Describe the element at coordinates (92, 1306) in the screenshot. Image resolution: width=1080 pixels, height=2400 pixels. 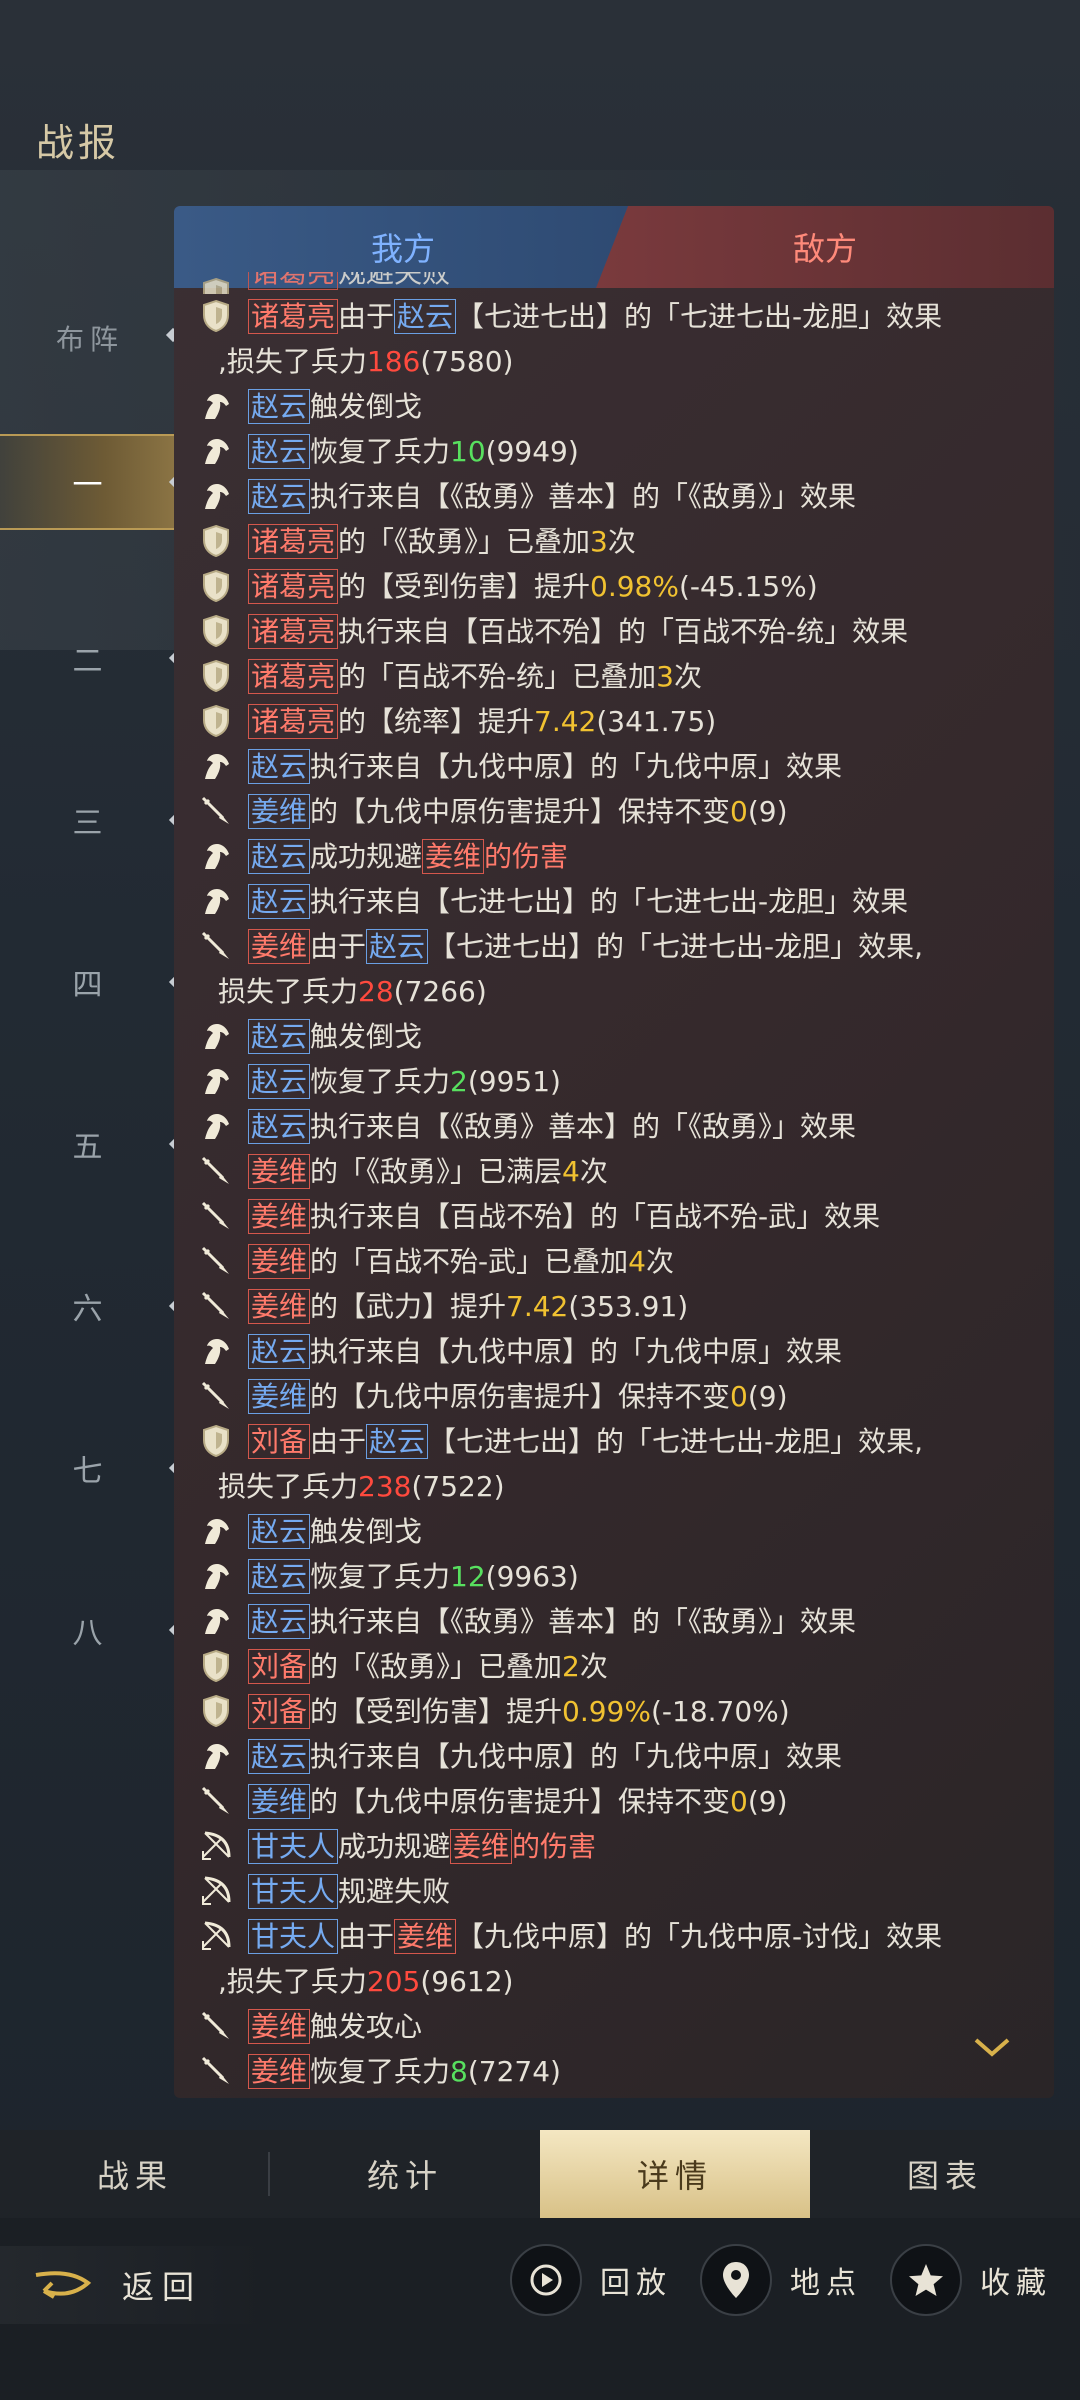
I see `round-tab-6: 六` at that location.